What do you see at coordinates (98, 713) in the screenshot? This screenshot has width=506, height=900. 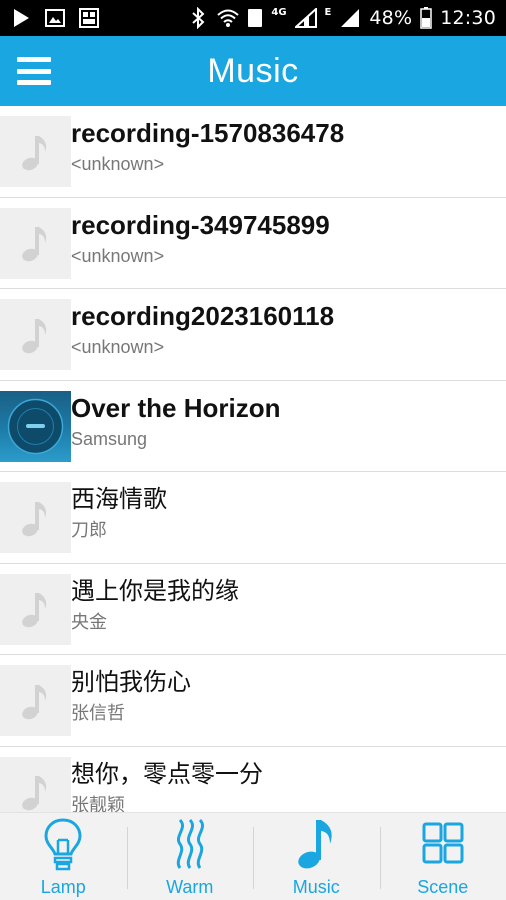 I see `song-artist: 张信哲` at bounding box center [98, 713].